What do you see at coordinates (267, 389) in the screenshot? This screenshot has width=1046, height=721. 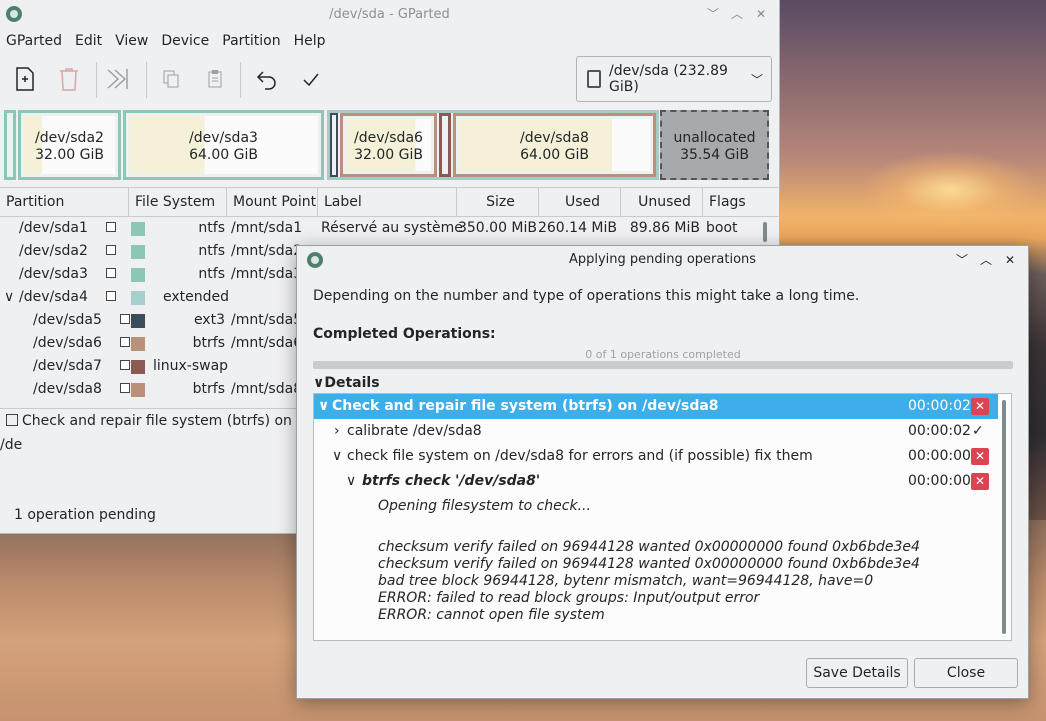 I see `cell-mountpoint: /mnt/sda8` at bounding box center [267, 389].